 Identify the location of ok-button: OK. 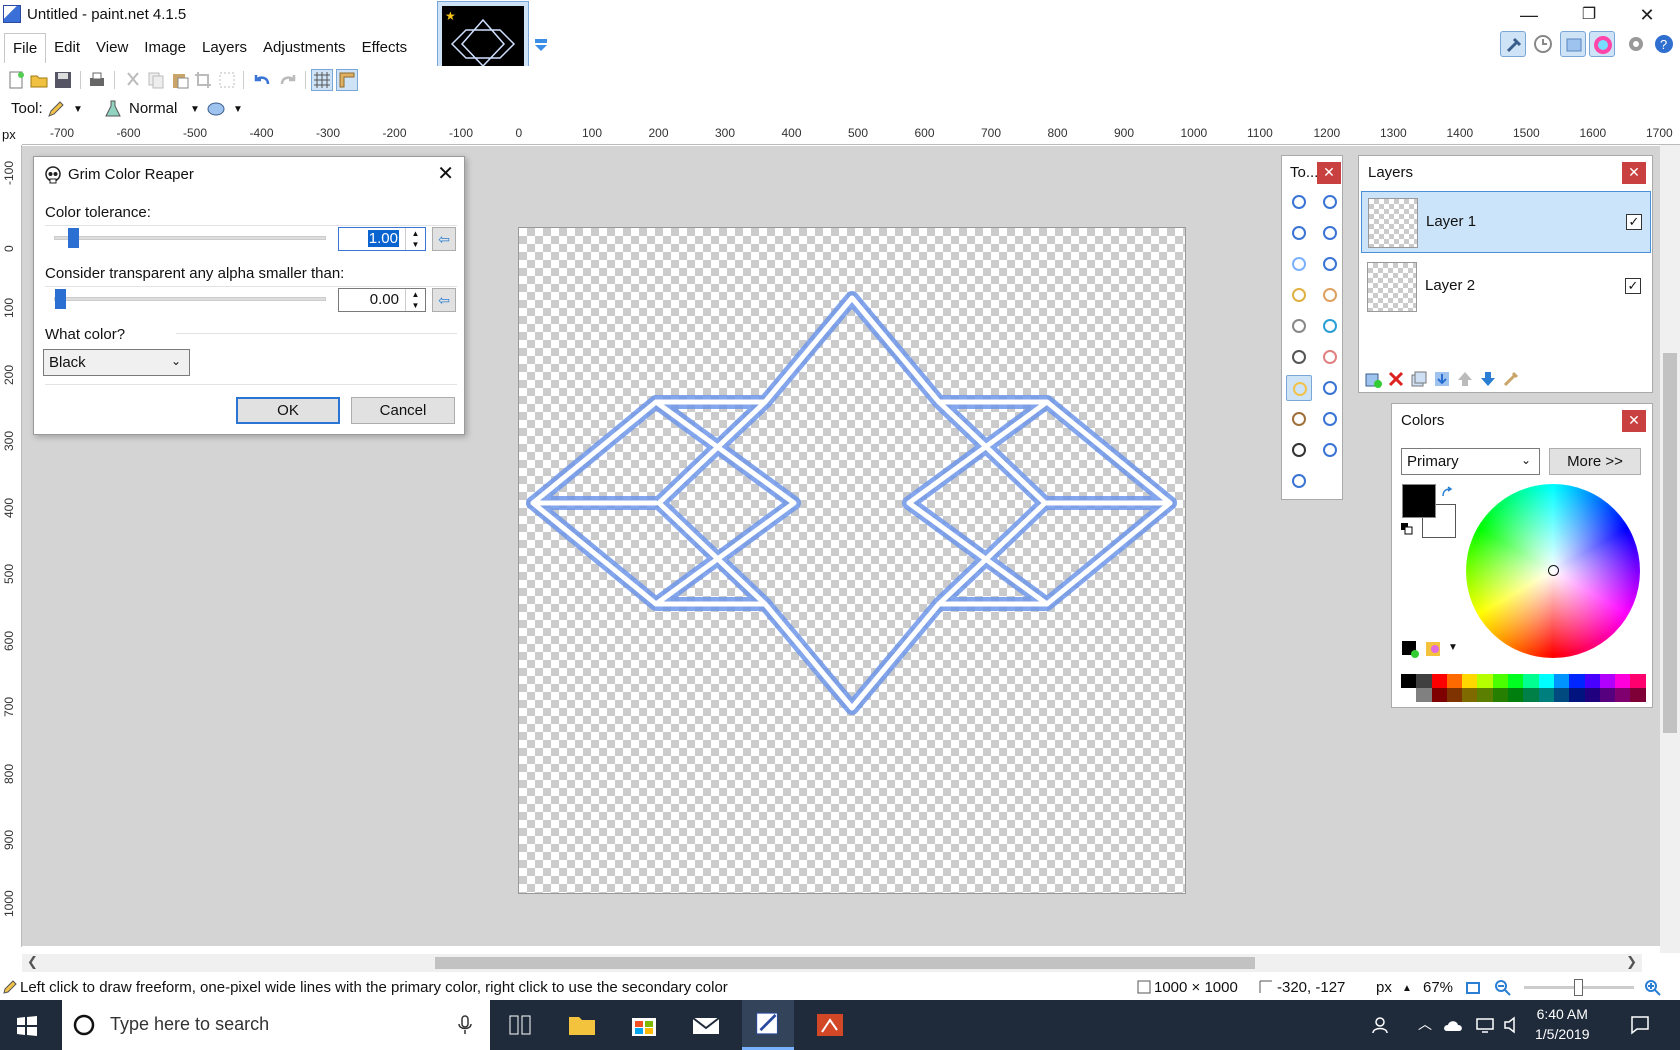
(288, 410).